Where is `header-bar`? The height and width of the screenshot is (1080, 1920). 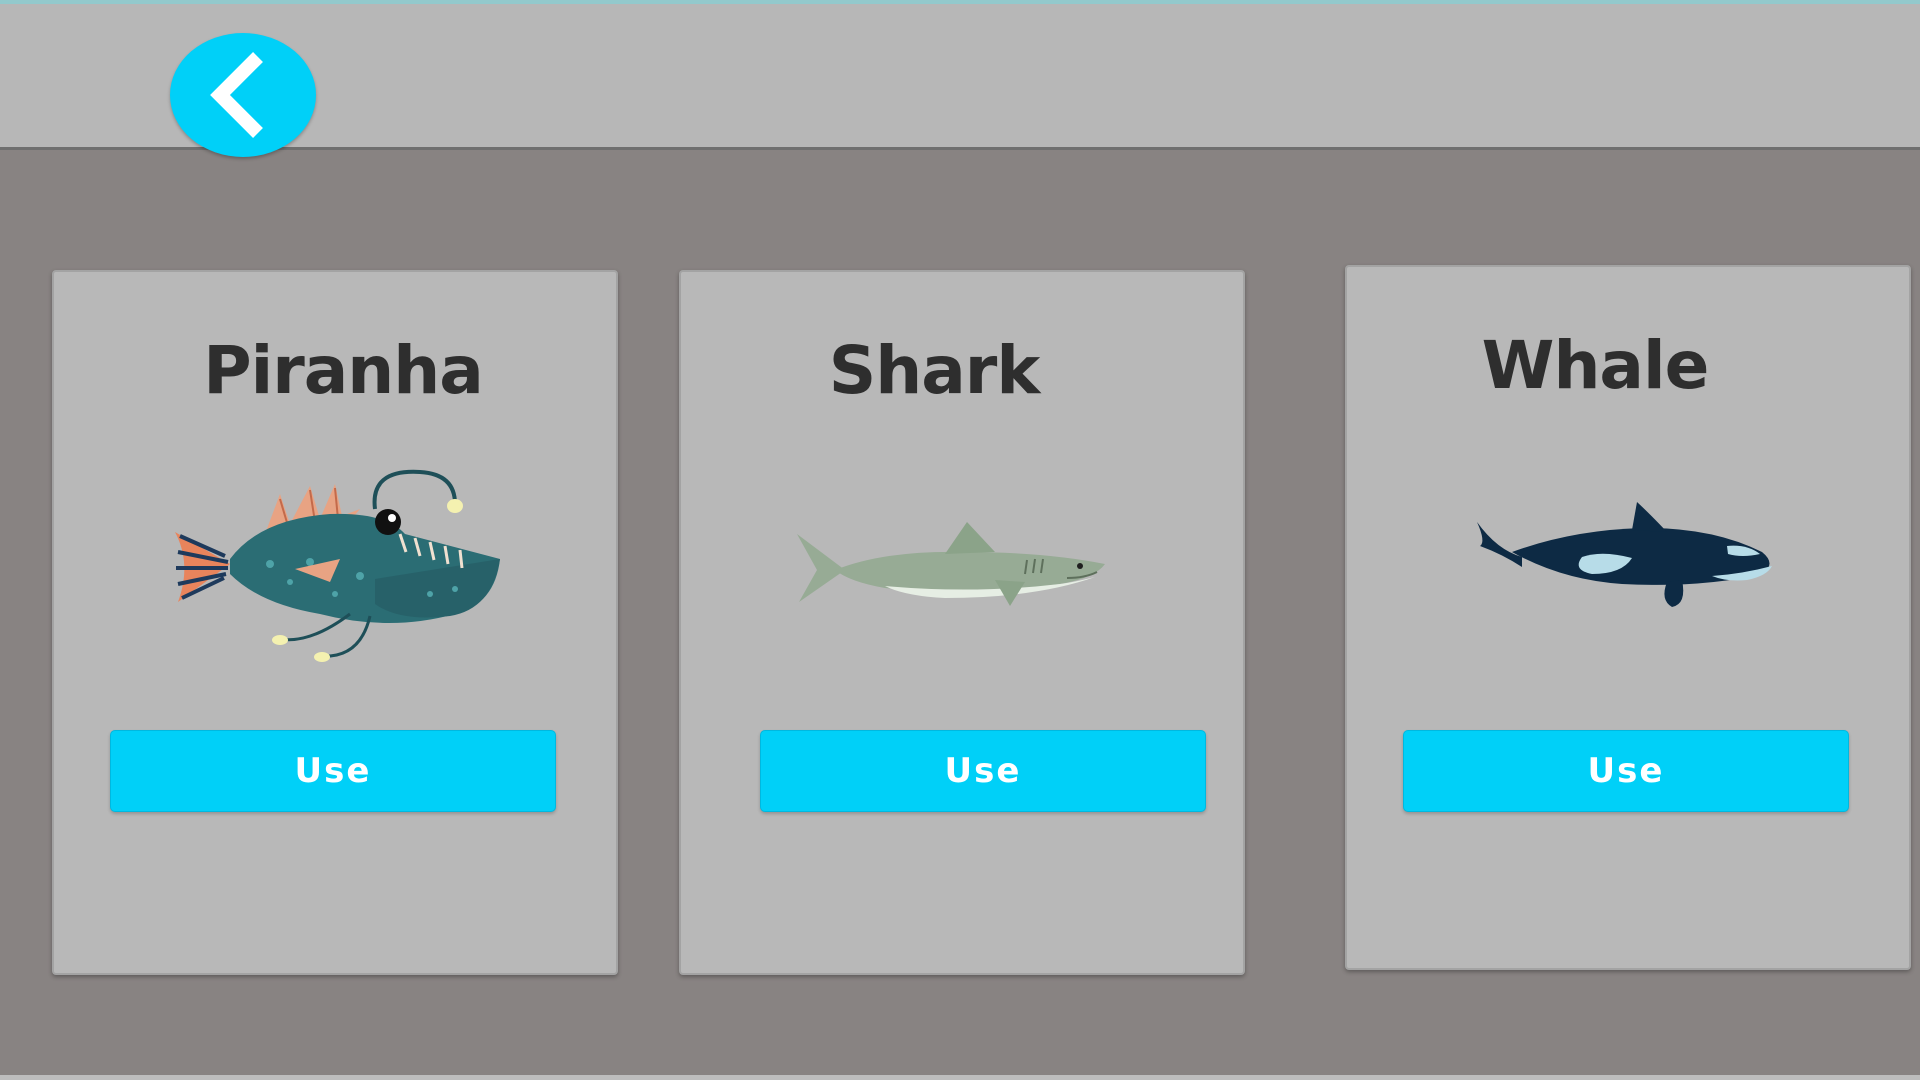
header-bar is located at coordinates (960, 80).